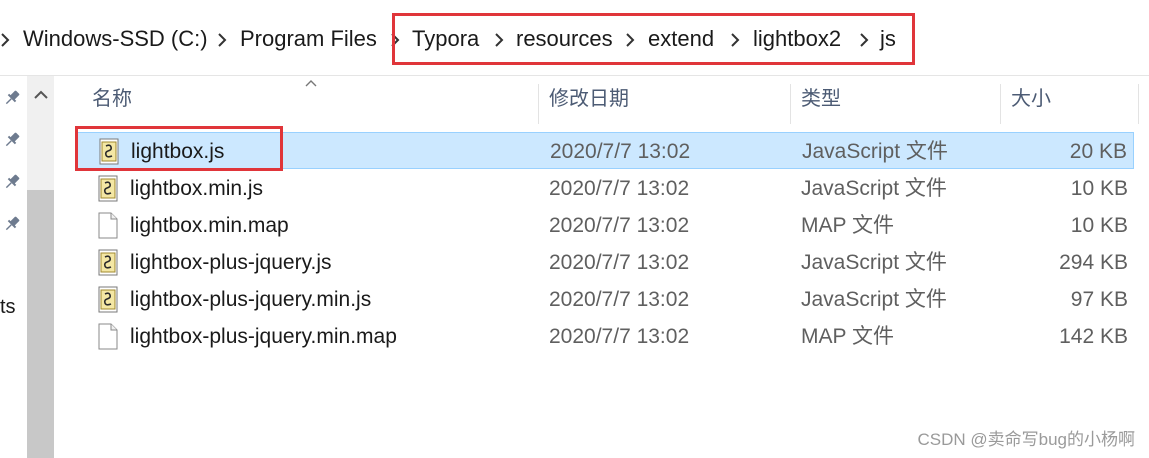  I want to click on column-header-size: 大小, so click(1031, 99).